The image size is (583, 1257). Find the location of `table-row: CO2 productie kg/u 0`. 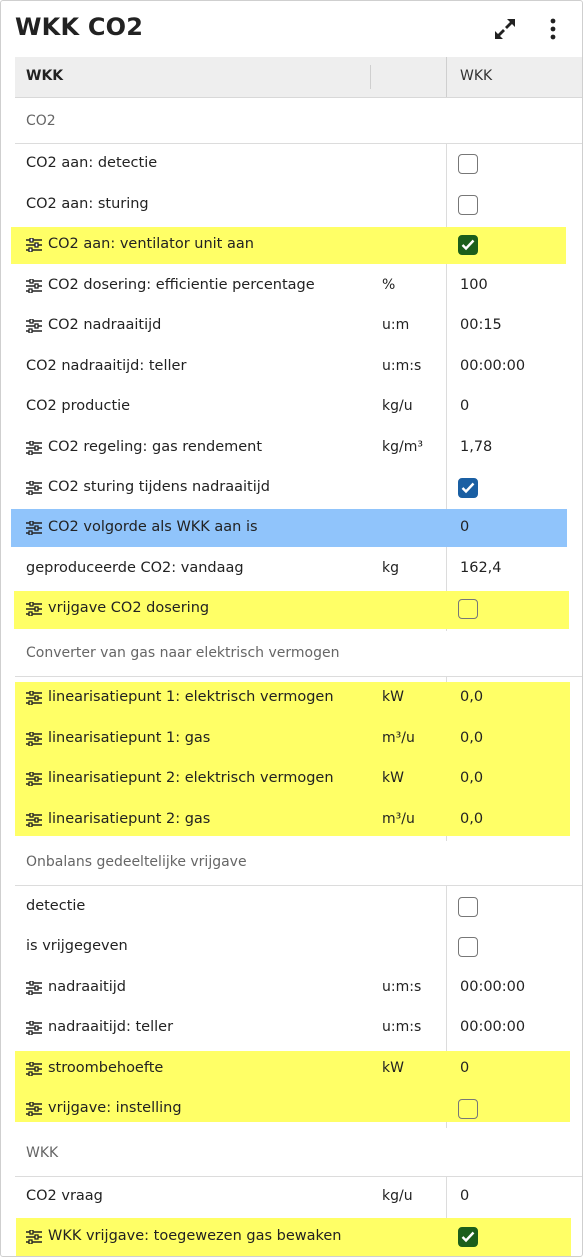

table-row: CO2 productie kg/u 0 is located at coordinates (291, 407).